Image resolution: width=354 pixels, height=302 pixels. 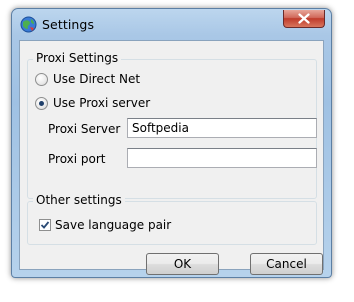 What do you see at coordinates (113, 225) in the screenshot?
I see `save-language-pair-label: Save language pair` at bounding box center [113, 225].